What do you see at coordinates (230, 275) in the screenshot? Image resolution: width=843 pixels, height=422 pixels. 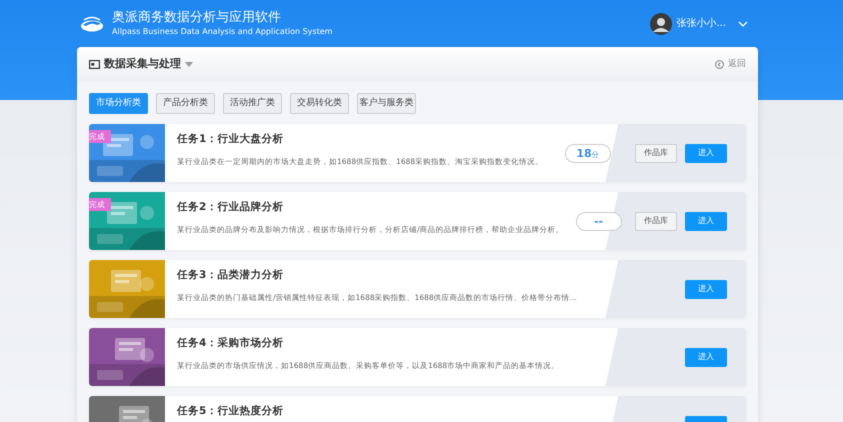 I see `task-title: 任务3：品类潜力分析` at bounding box center [230, 275].